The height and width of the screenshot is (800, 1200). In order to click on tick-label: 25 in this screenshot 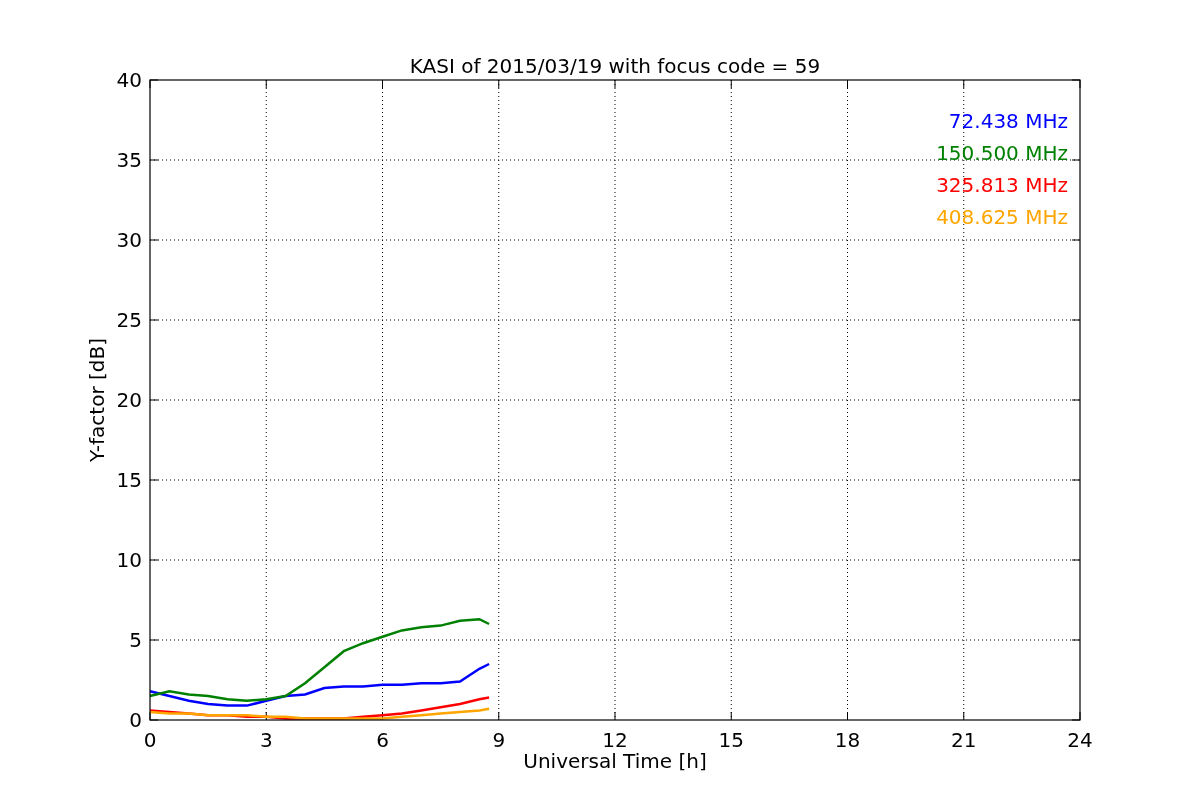, I will do `click(129, 320)`.